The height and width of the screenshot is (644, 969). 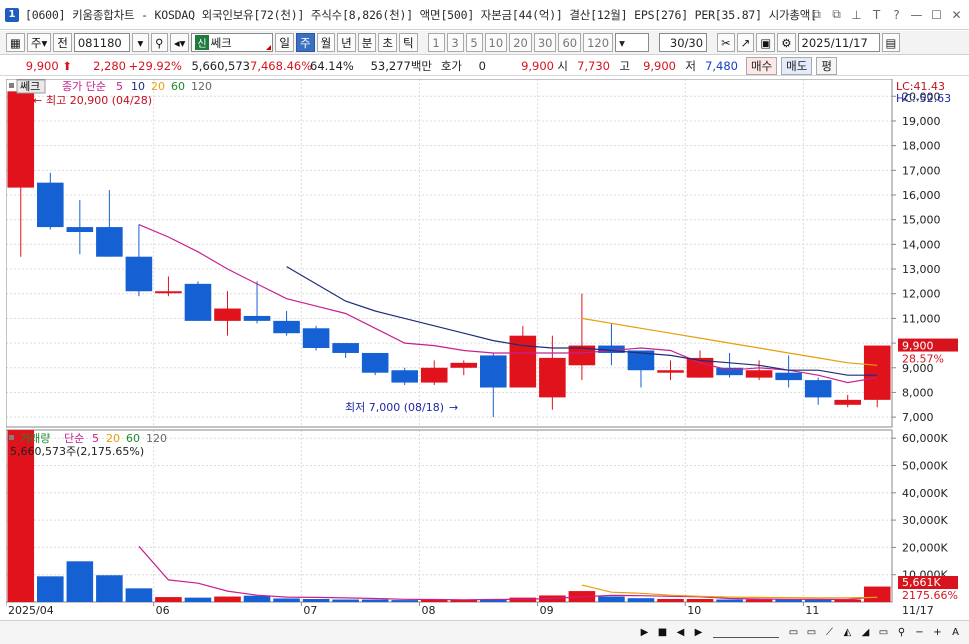 I want to click on volume-percent: 7,468.46%, so click(x=281, y=65).